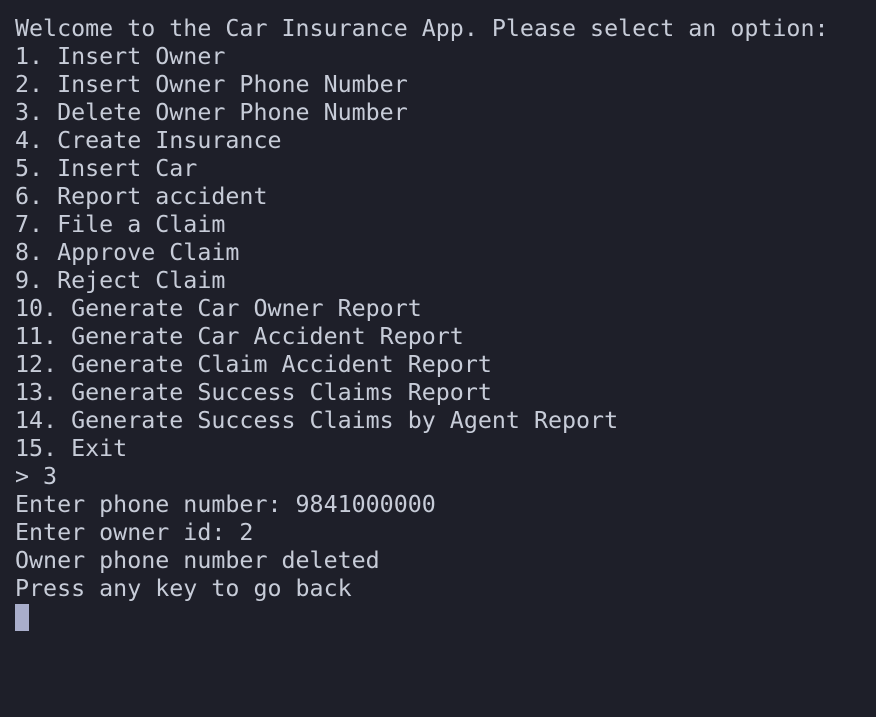  Describe the element at coordinates (183, 588) in the screenshot. I see `back-prompt: Press any key to go back` at that location.